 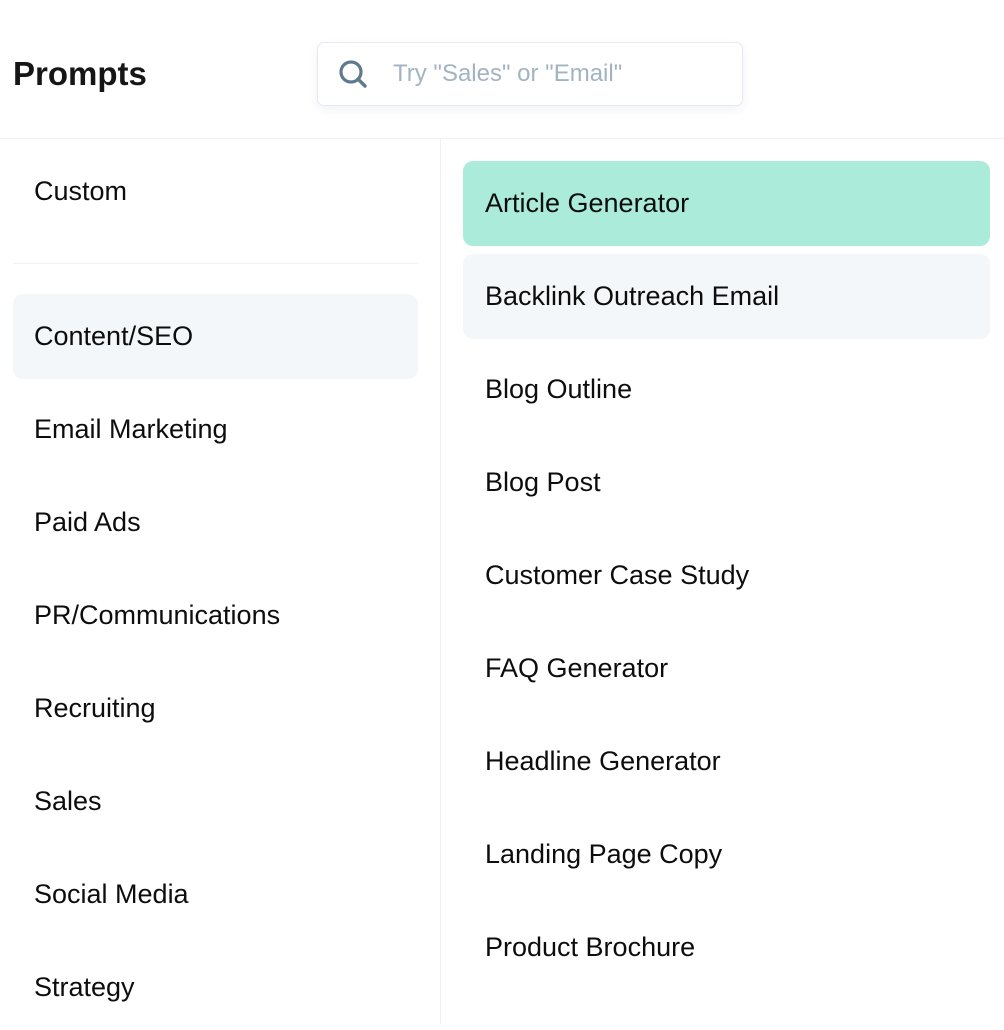 What do you see at coordinates (726, 203) in the screenshot?
I see `prompt-article-generator: Article Generator` at bounding box center [726, 203].